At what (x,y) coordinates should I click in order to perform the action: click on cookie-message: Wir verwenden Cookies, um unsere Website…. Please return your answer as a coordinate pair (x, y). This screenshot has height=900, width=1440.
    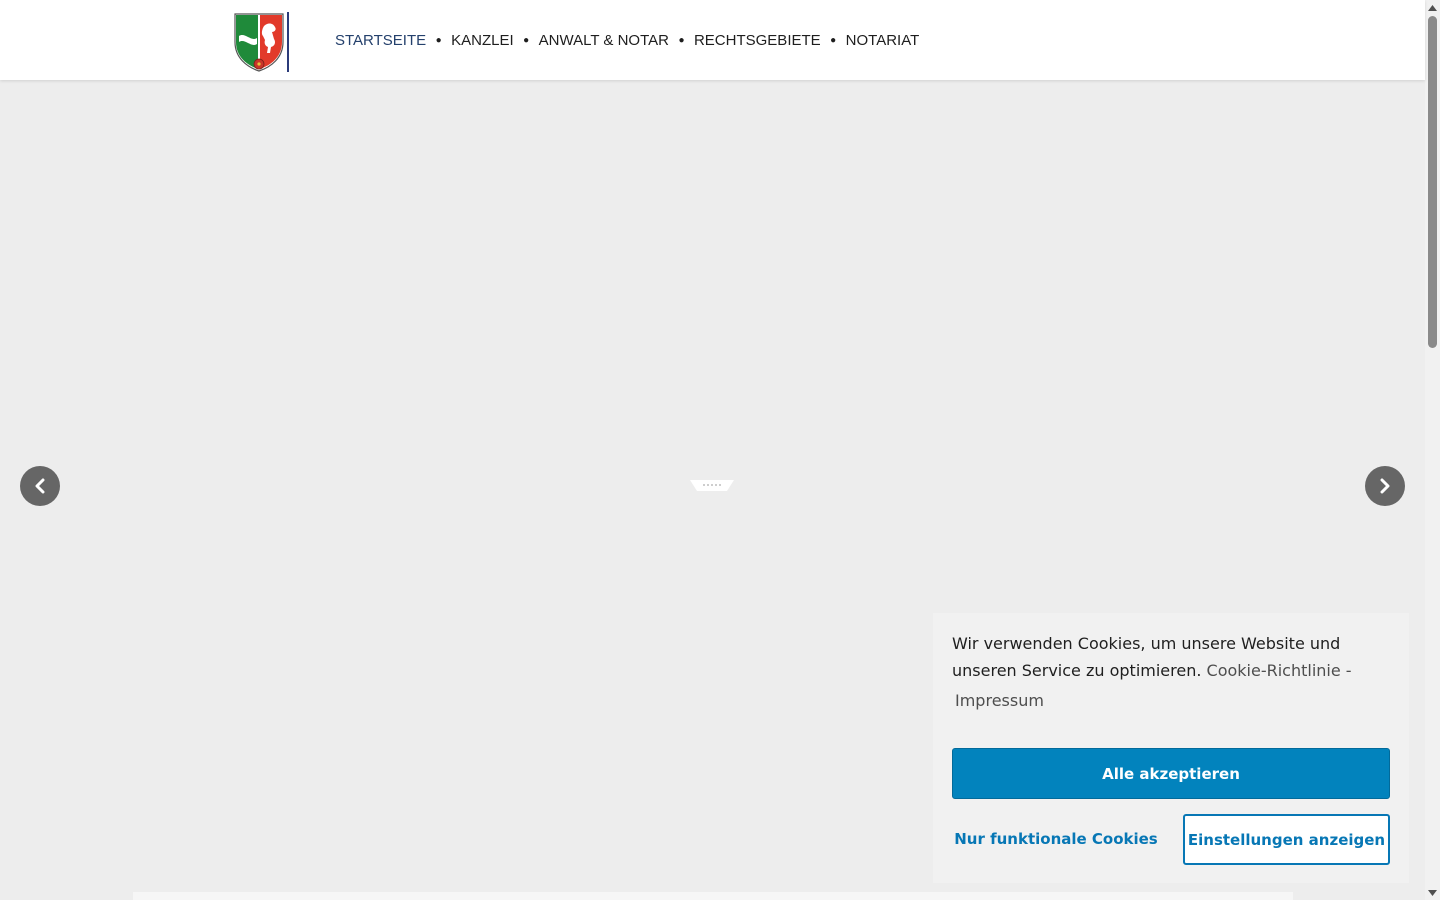
    Looking at the image, I should click on (1171, 674).